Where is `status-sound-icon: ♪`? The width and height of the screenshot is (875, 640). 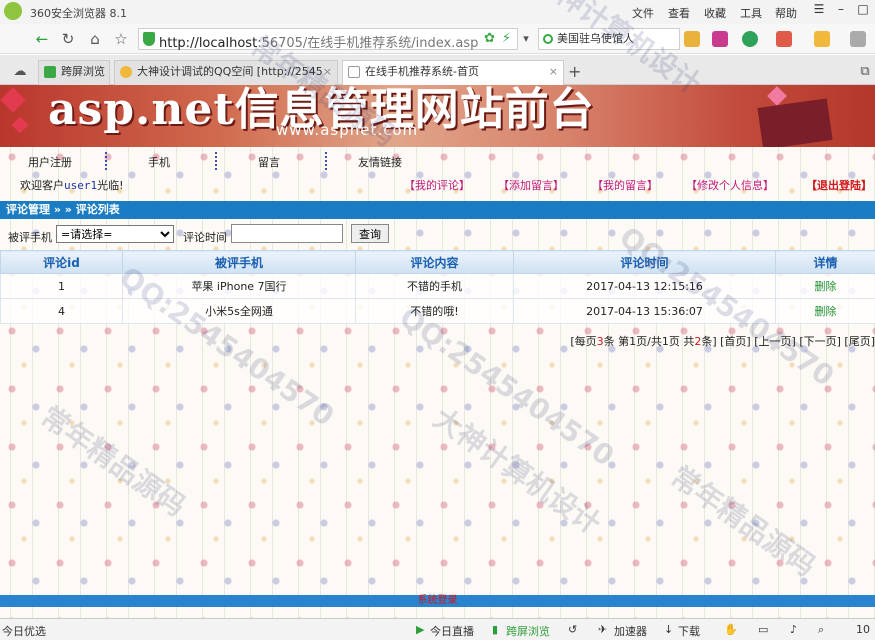 status-sound-icon: ♪ is located at coordinates (793, 629).